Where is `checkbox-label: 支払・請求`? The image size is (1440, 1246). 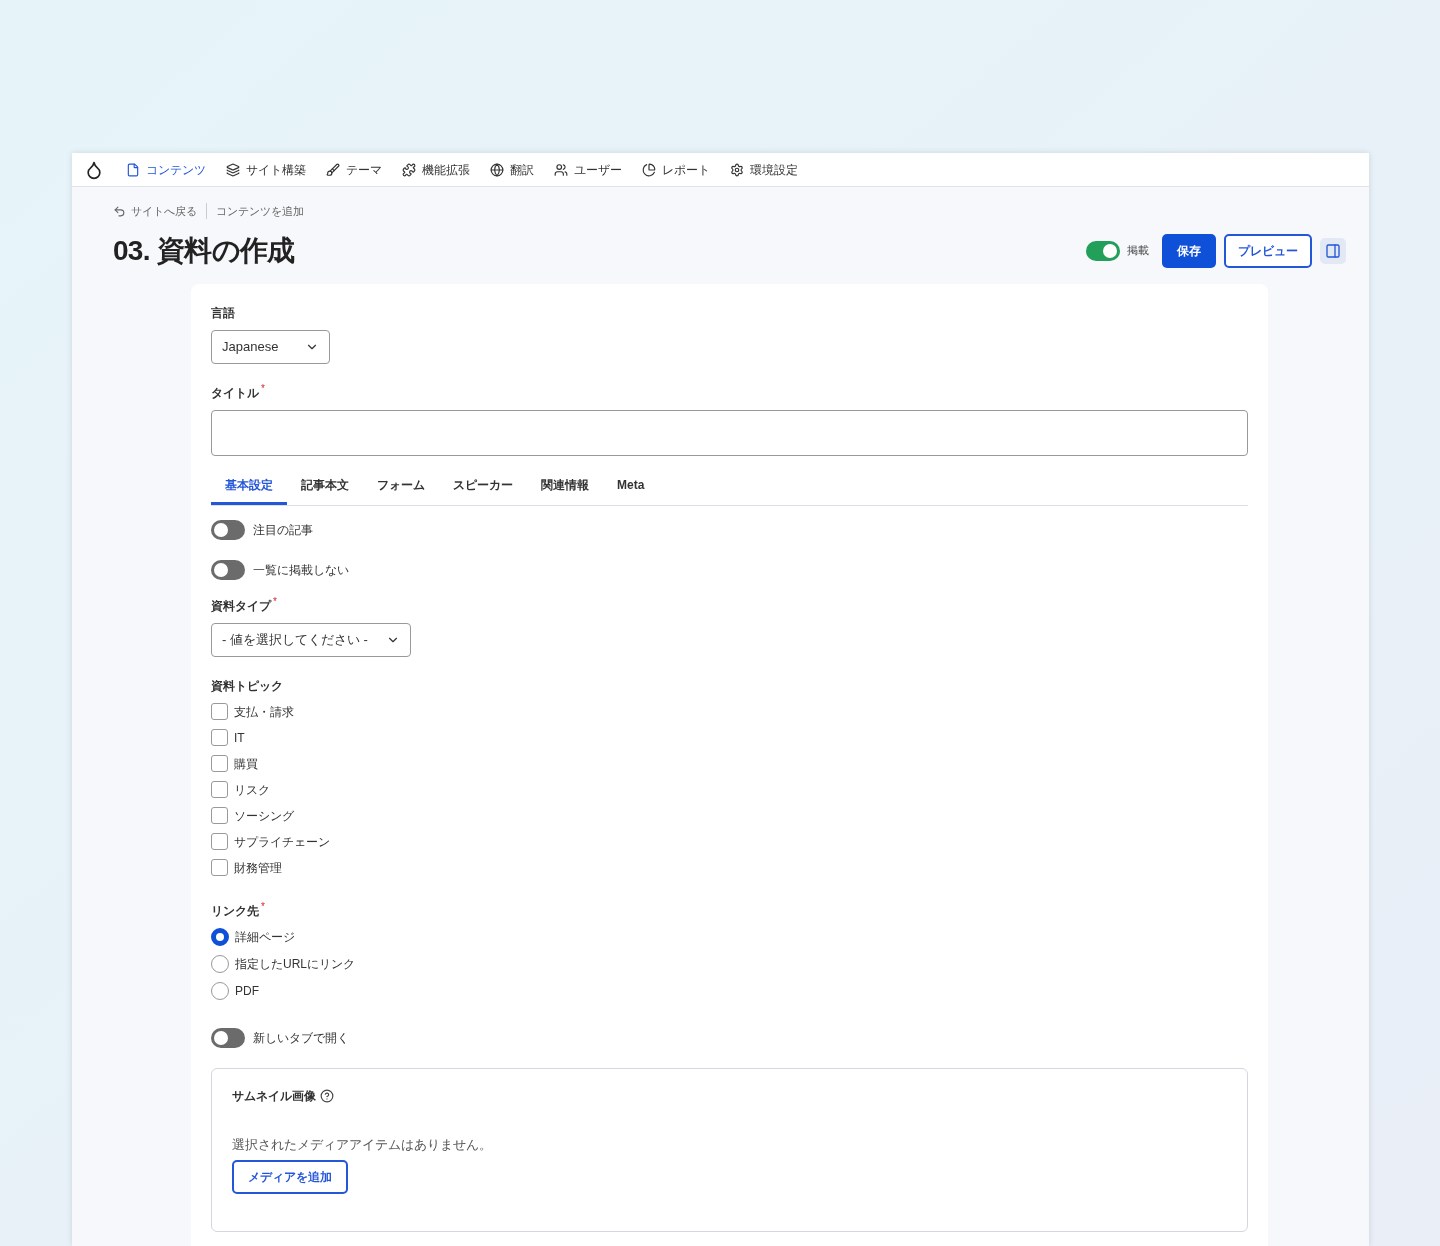
checkbox-label: 支払・請求 is located at coordinates (264, 712).